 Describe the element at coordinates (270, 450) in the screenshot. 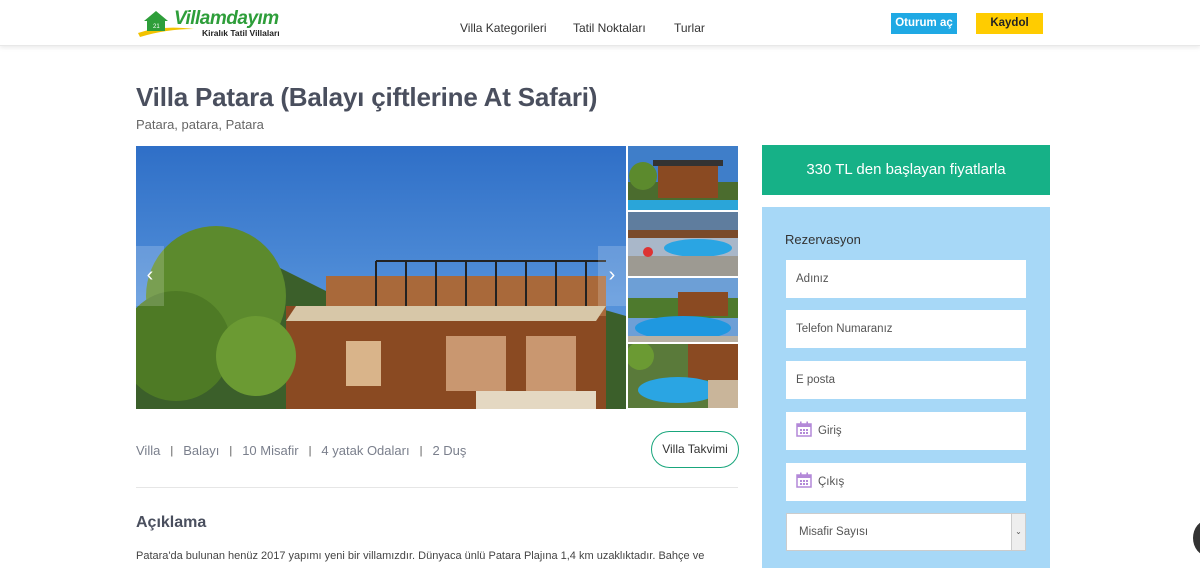

I see `feature-guests: 10 Misafir` at that location.